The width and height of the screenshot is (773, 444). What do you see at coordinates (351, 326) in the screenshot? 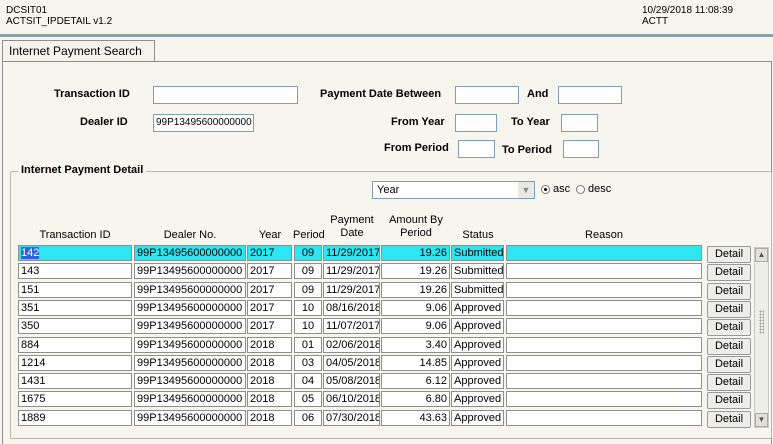
I see `cell-date: 11/07/2017` at bounding box center [351, 326].